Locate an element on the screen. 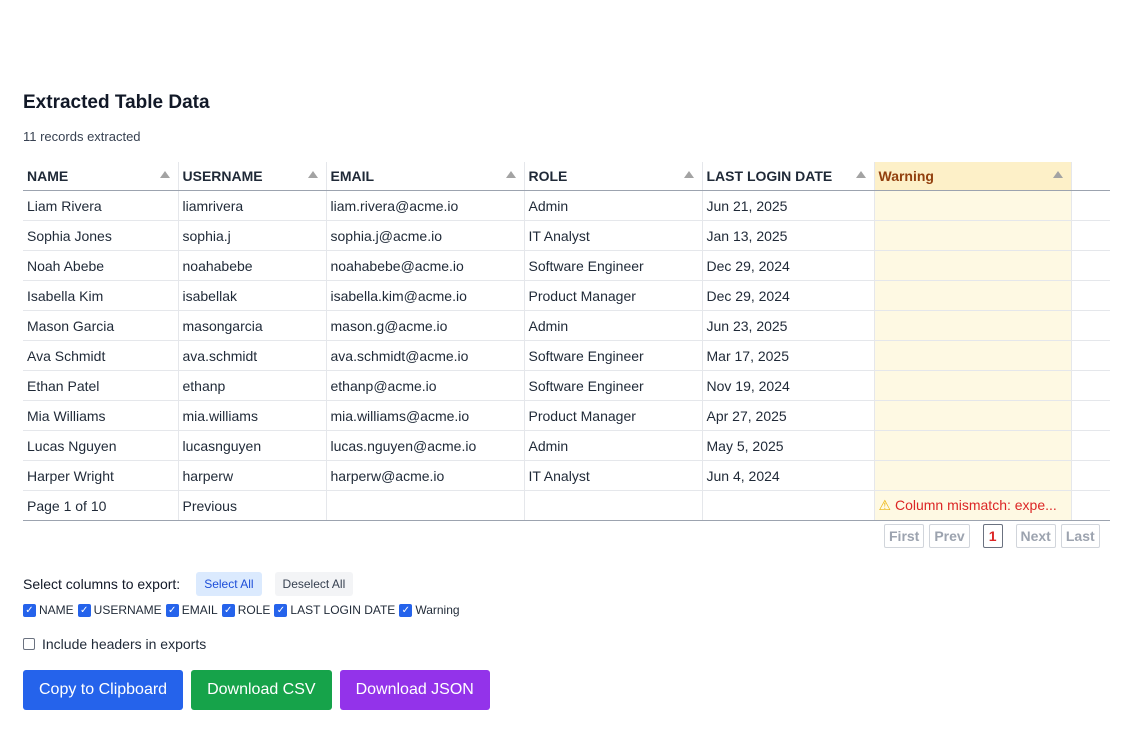 Image resolution: width=1133 pixels, height=754 pixels. last-page-button: Last is located at coordinates (1080, 536).